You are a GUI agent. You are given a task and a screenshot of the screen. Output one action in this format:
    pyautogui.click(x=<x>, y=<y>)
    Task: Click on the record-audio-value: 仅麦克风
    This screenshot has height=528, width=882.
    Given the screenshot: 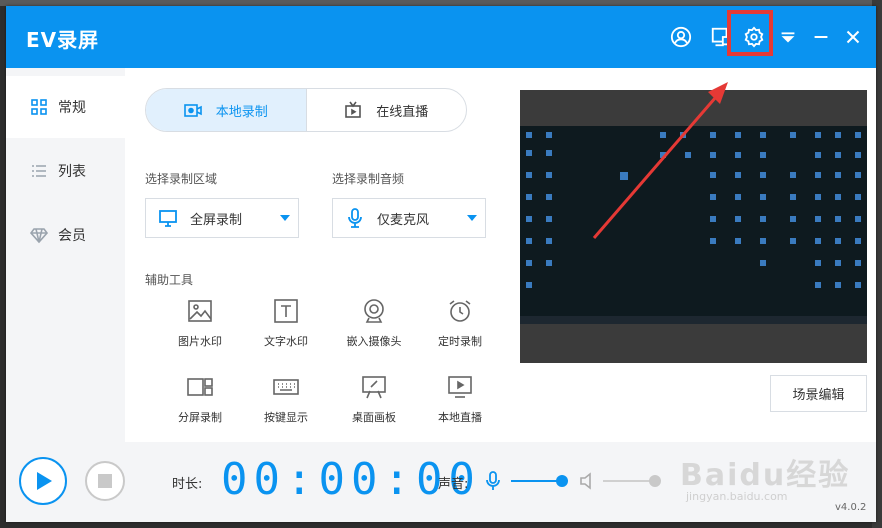 What is the action you would take?
    pyautogui.click(x=403, y=220)
    